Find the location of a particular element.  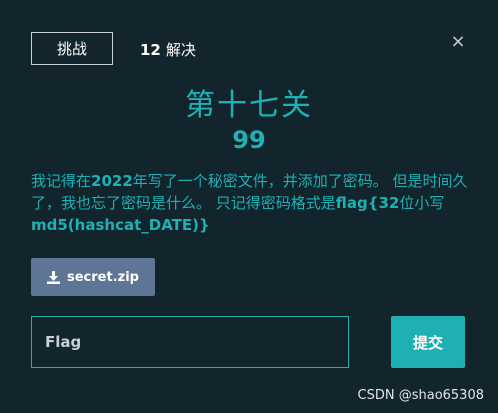

description-text-3: 位小写 is located at coordinates (422, 203).